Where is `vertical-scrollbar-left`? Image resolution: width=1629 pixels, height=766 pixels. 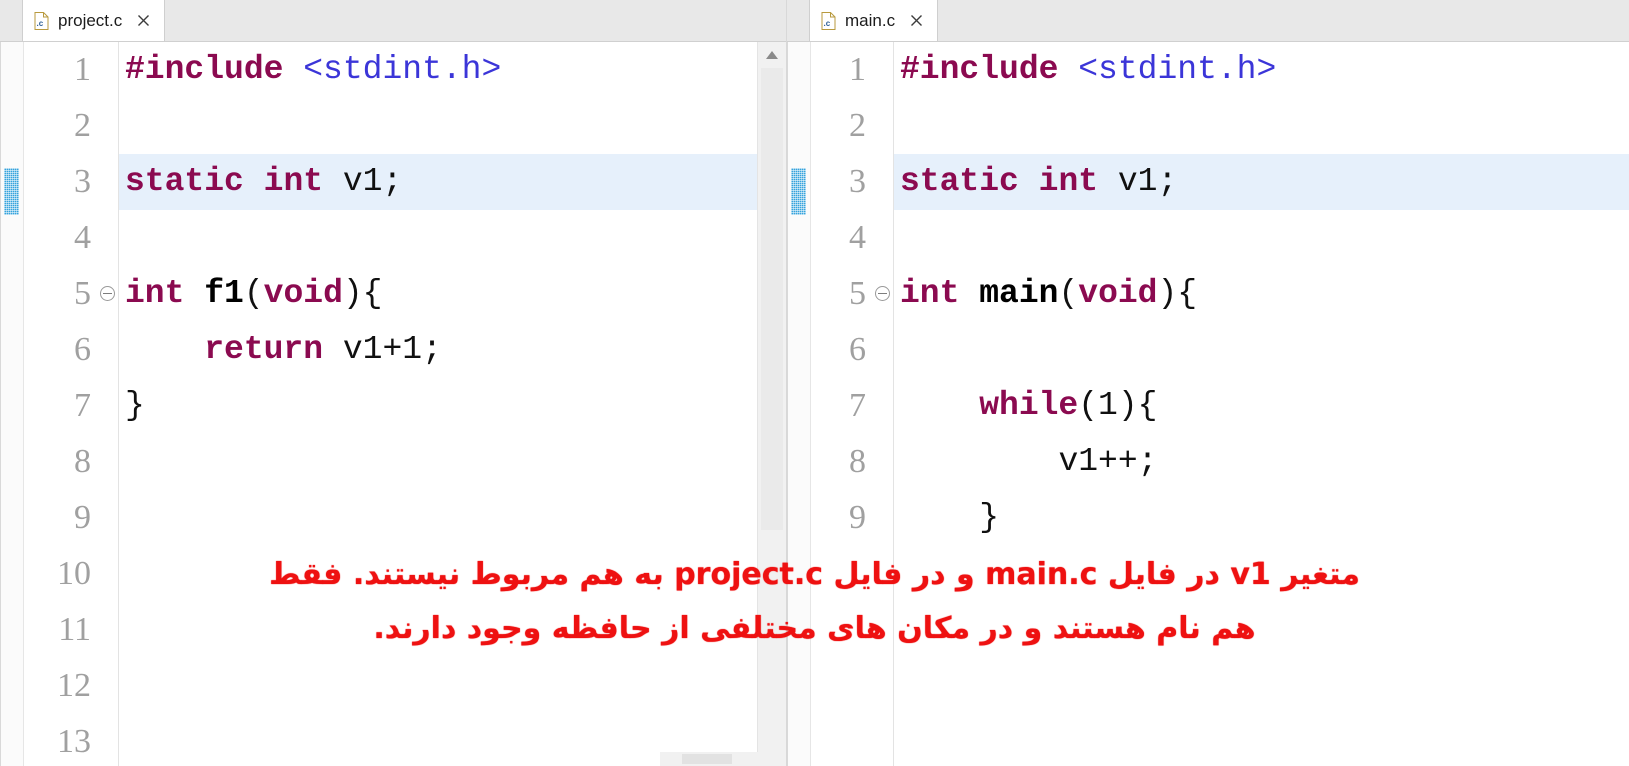 vertical-scrollbar-left is located at coordinates (771, 404).